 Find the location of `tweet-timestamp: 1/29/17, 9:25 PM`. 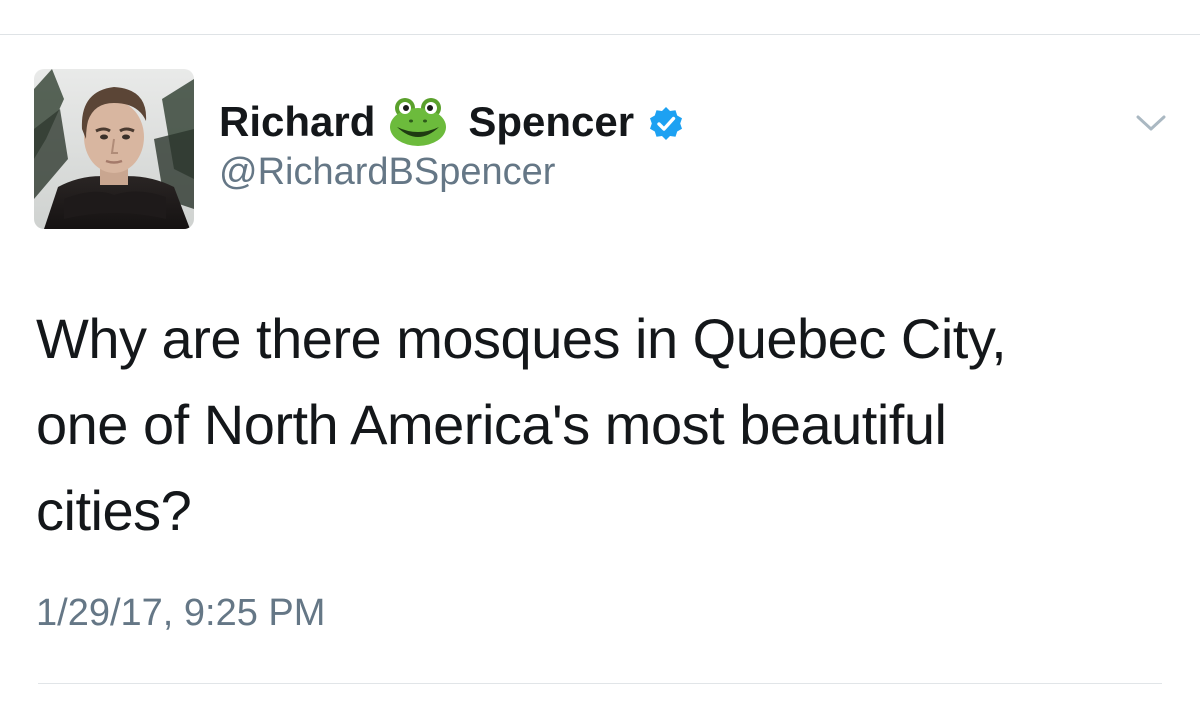

tweet-timestamp: 1/29/17, 9:25 PM is located at coordinates (180, 613).